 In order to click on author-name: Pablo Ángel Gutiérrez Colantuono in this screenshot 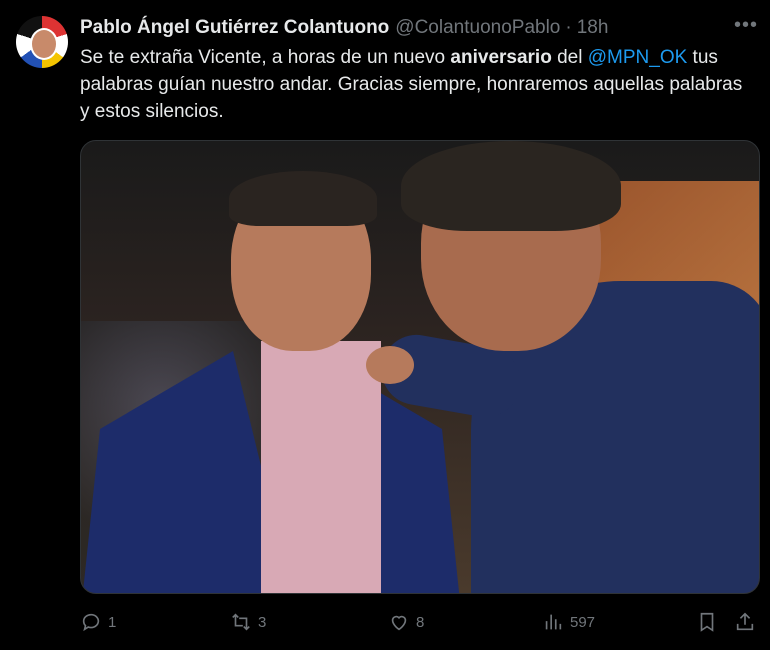, I will do `click(234, 28)`.